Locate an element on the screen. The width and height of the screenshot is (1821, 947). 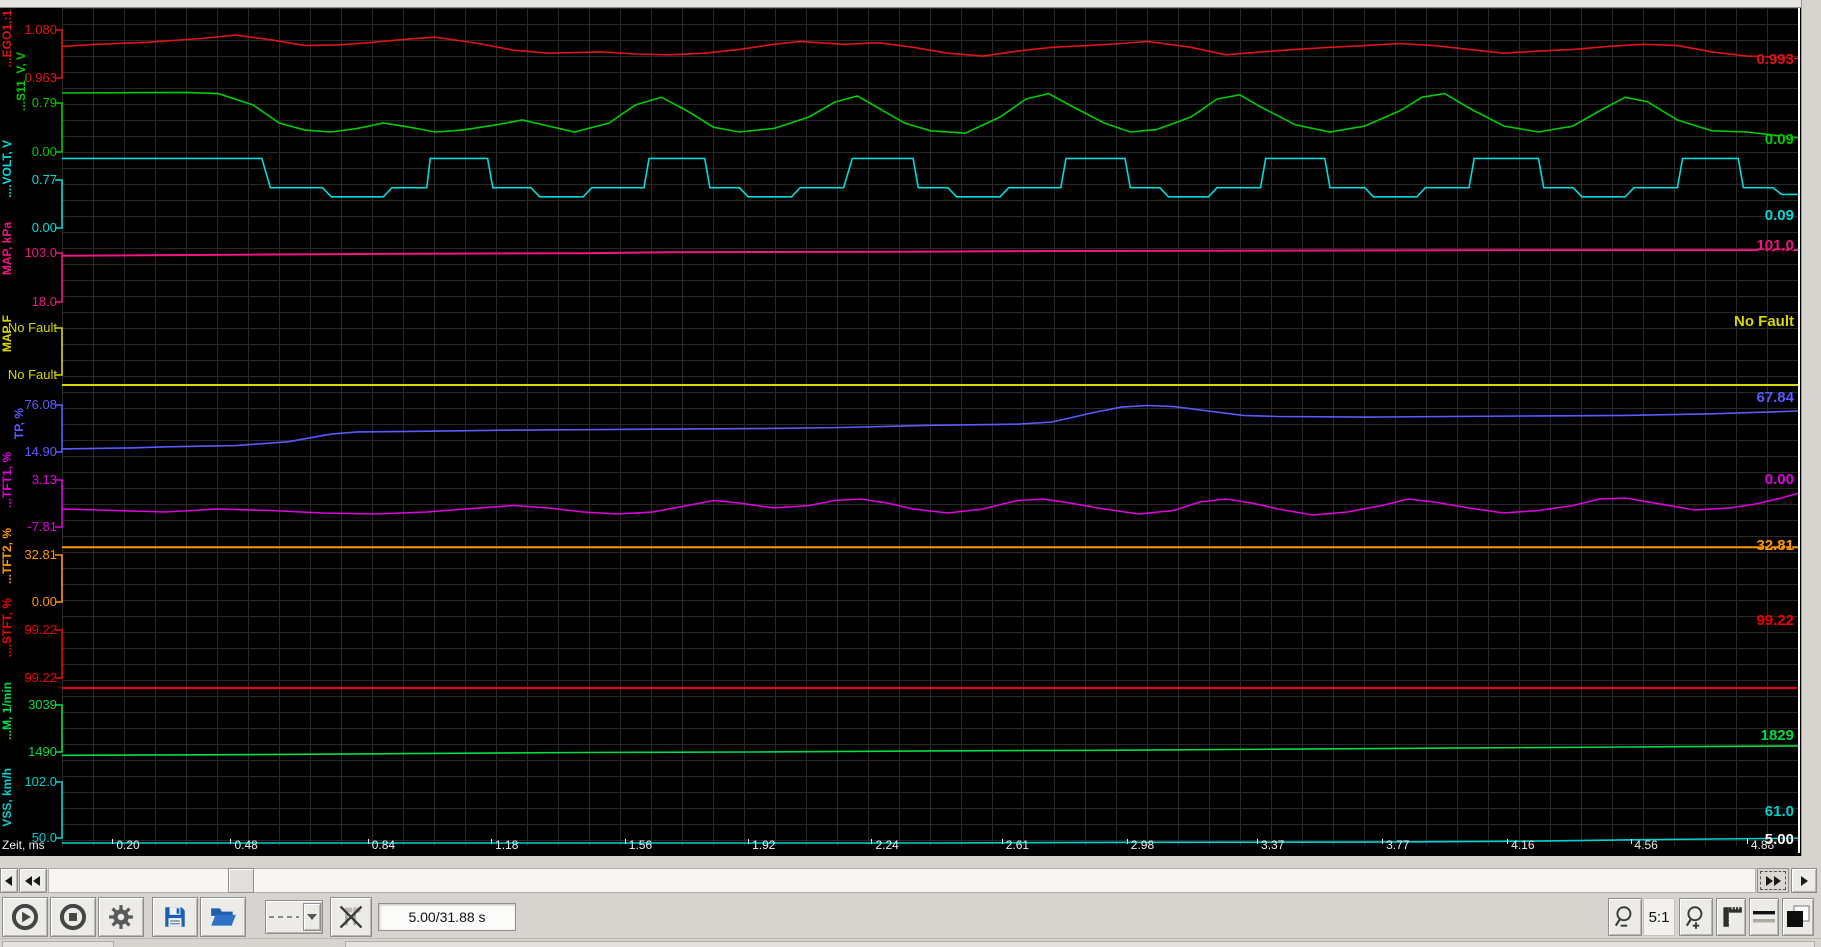
step-left-icon is located at coordinates (8, 880).